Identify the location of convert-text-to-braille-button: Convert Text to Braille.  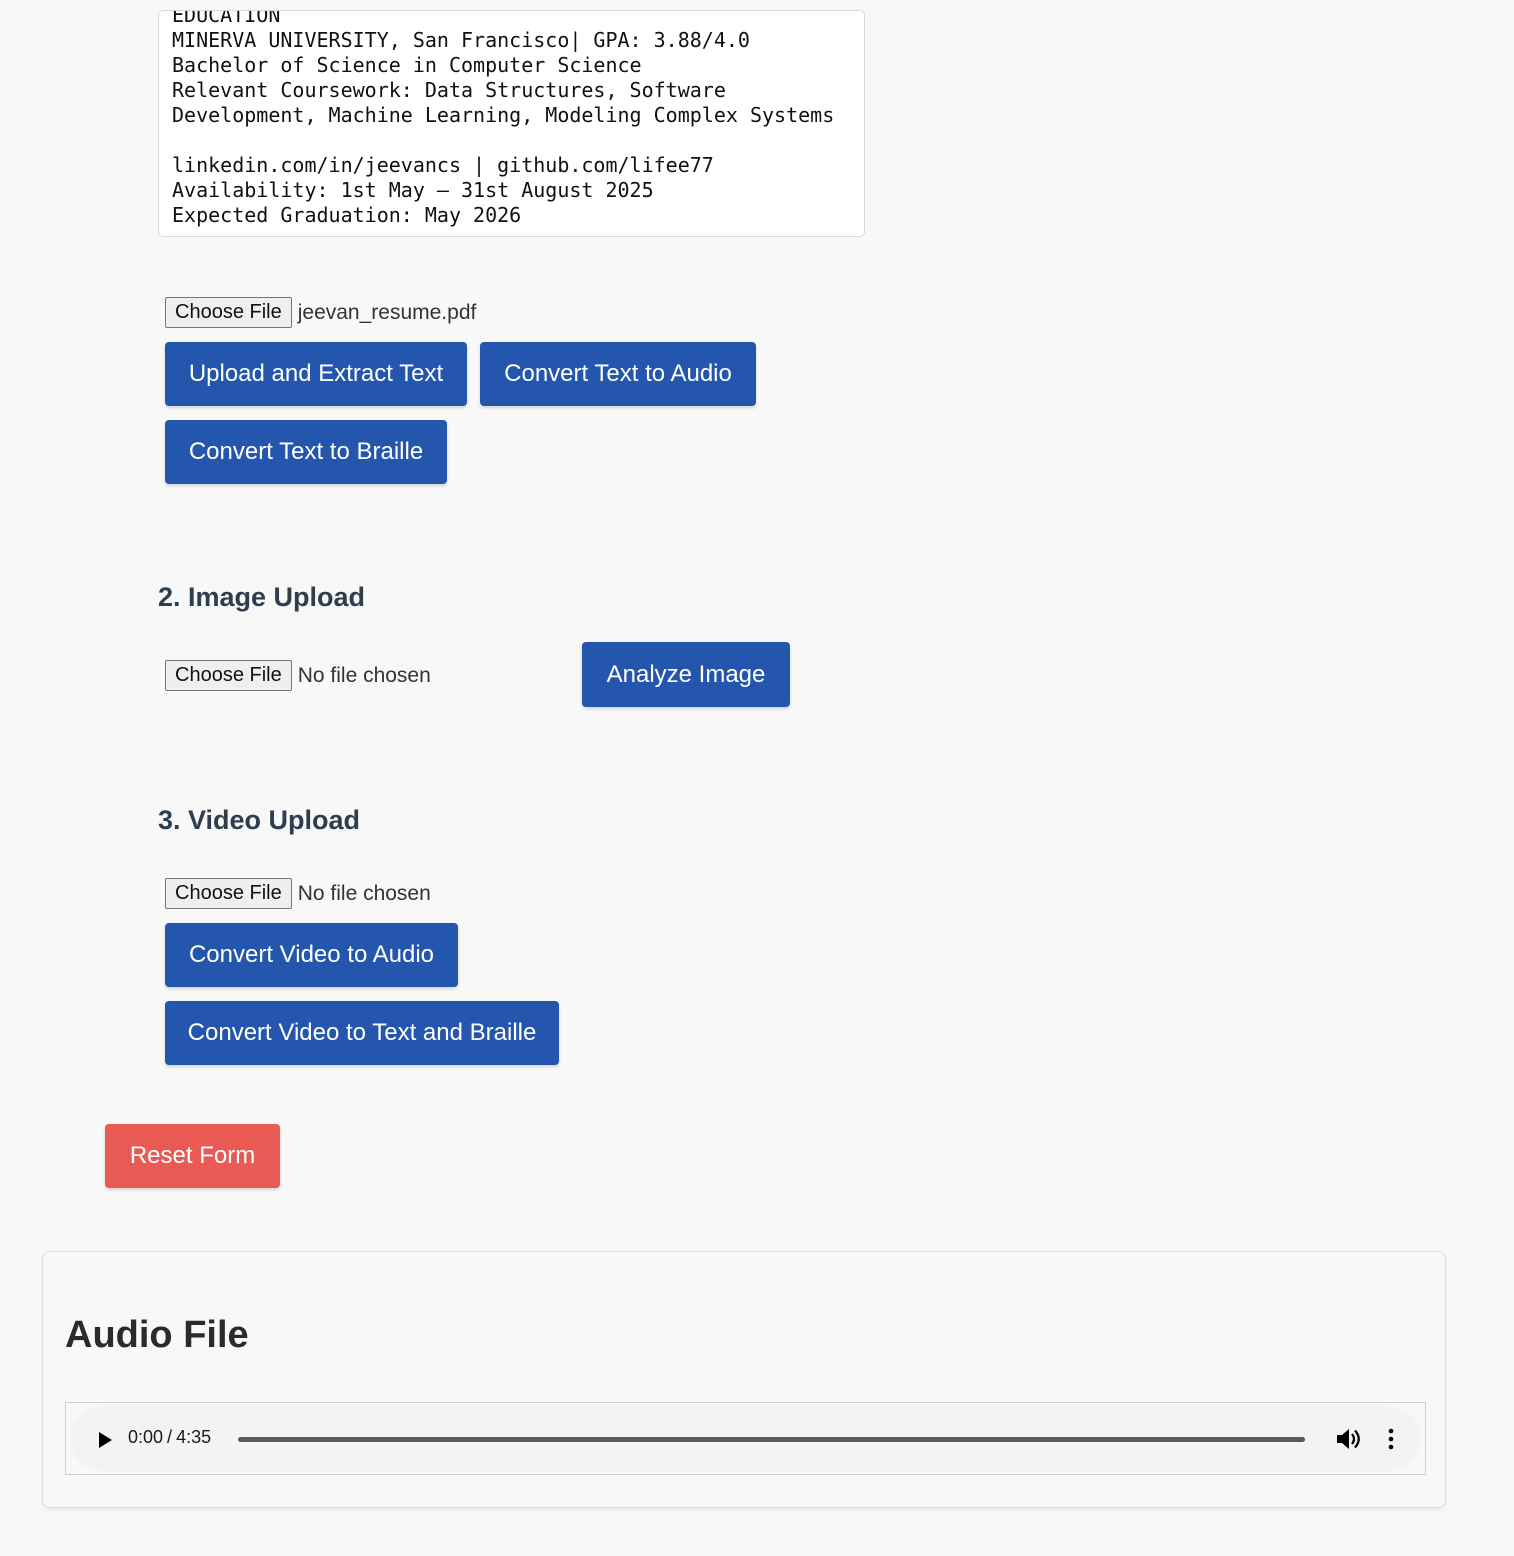
(306, 452).